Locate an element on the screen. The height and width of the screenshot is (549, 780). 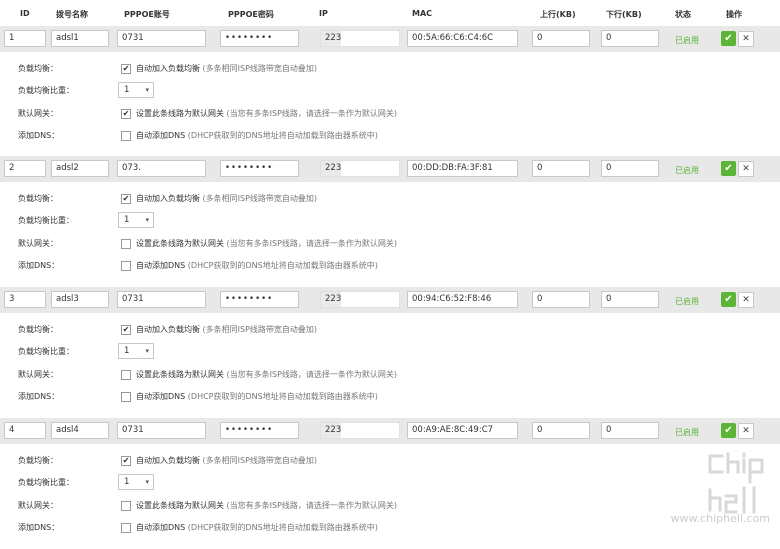
check-icon: ✔ is located at coordinates (728, 168).